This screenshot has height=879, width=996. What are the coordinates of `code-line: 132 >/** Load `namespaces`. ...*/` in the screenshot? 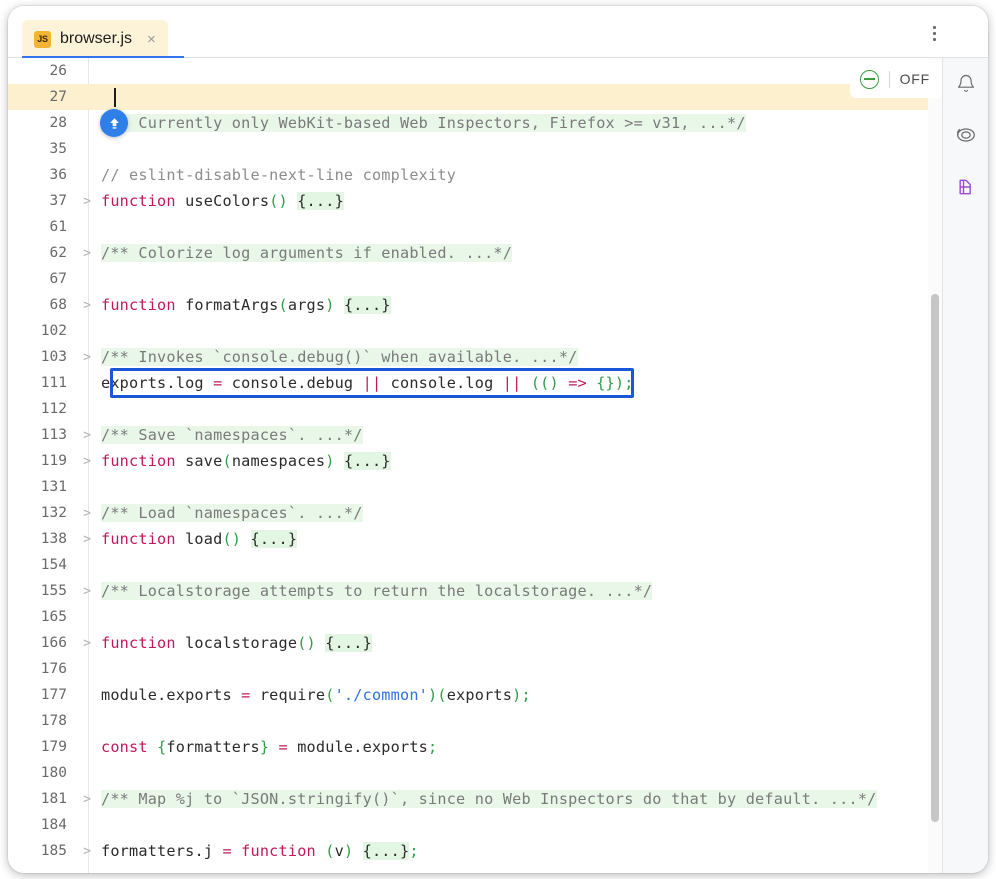 It's located at (475, 513).